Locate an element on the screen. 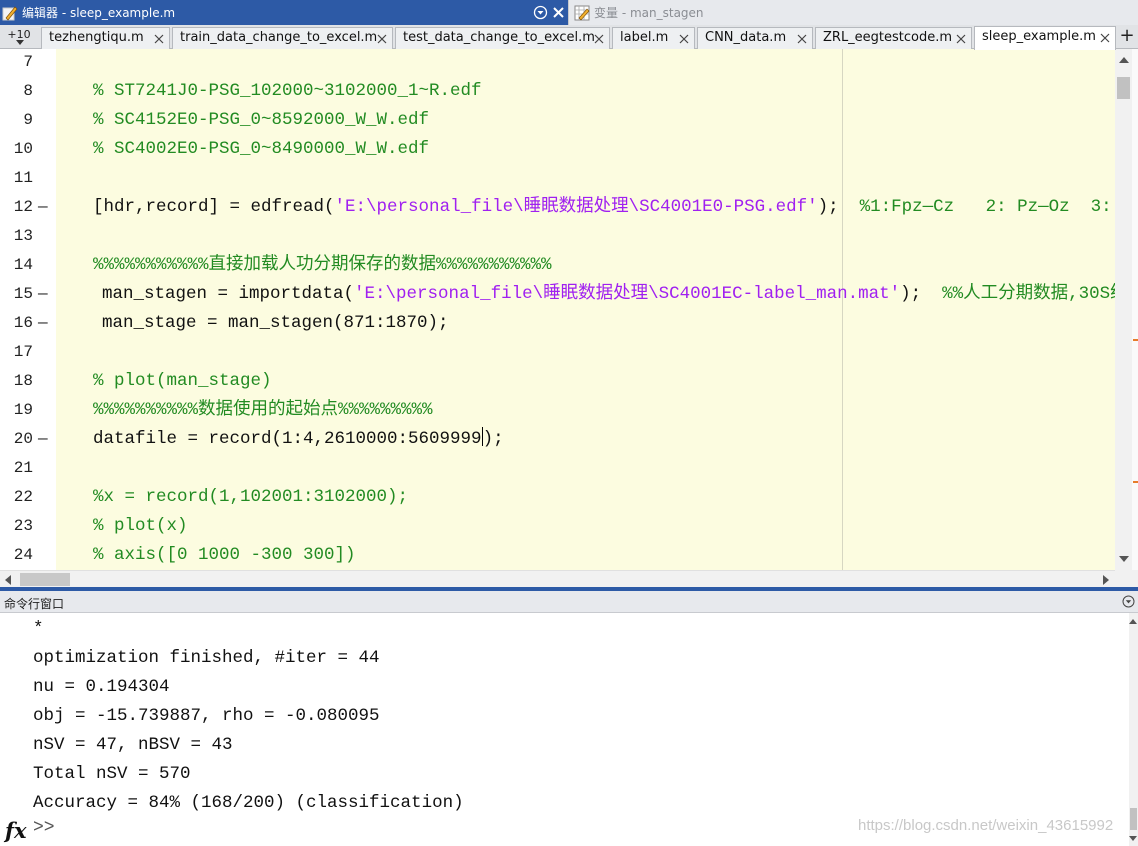 The width and height of the screenshot is (1138, 846). line-number: 20 is located at coordinates (23, 439).